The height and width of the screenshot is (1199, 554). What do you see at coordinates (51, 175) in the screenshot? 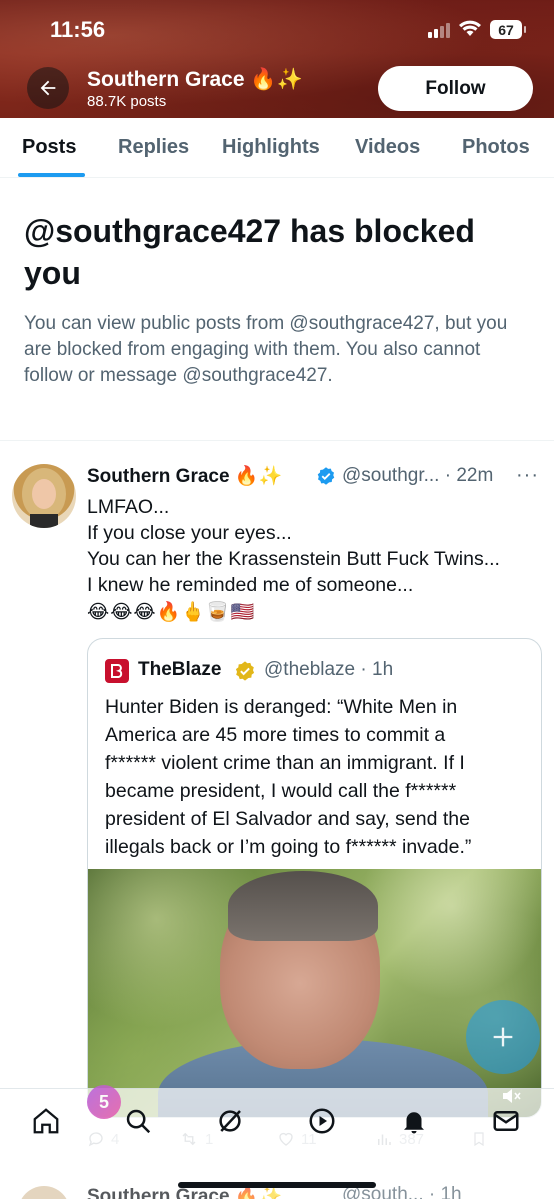
I see `active-tab-indicator` at bounding box center [51, 175].